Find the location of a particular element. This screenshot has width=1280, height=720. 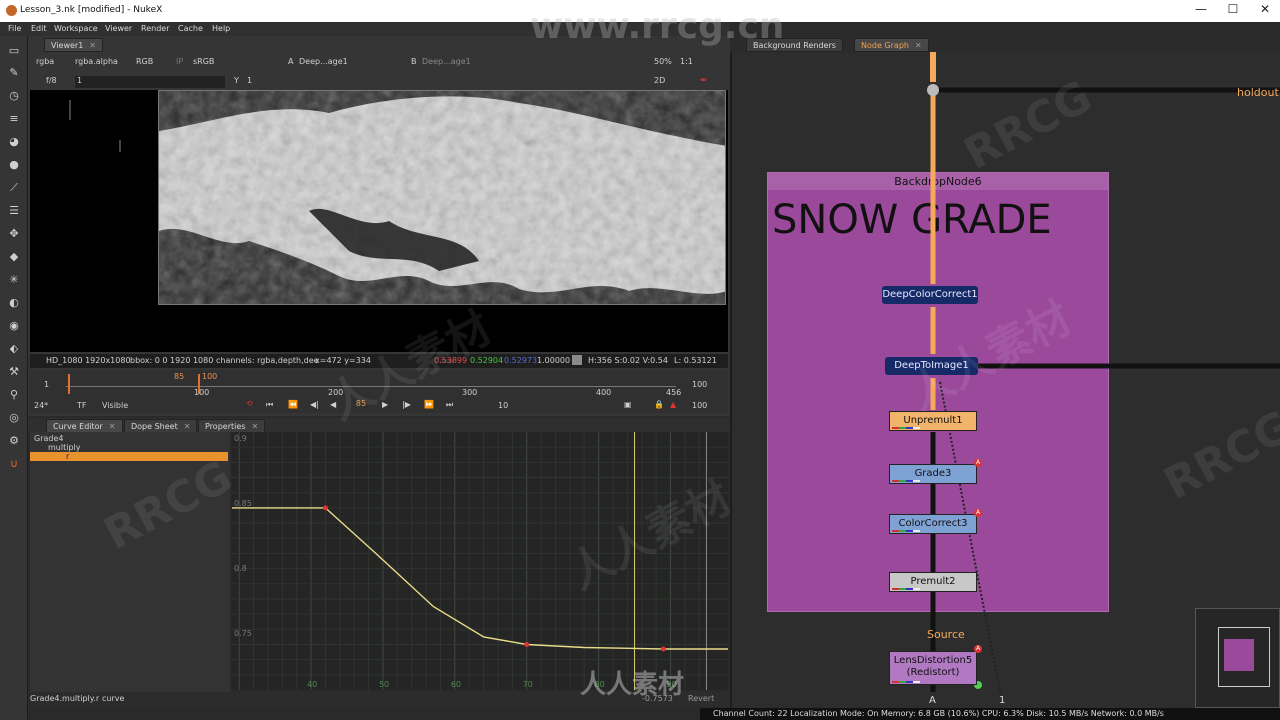

revert-button: Revert is located at coordinates (701, 698).